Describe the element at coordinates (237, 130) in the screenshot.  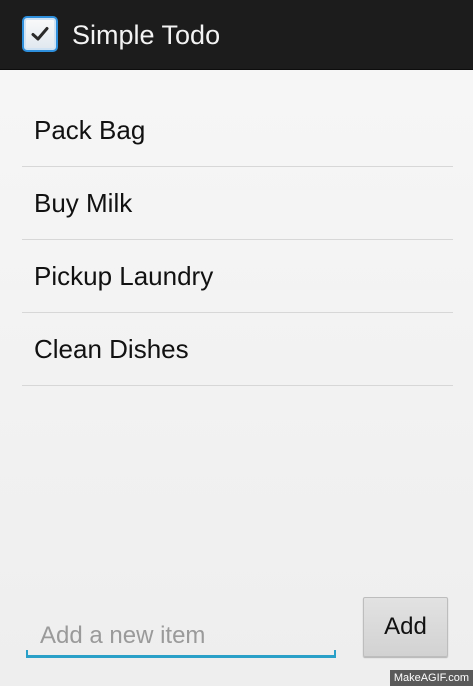
I see `todo-item: Pack Bag` at that location.